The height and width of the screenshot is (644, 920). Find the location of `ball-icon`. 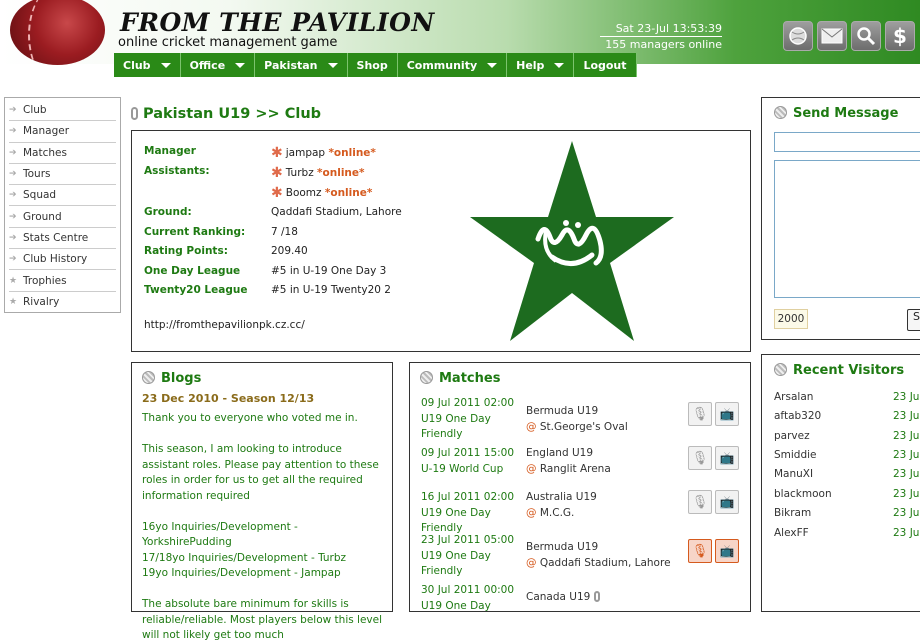

ball-icon is located at coordinates (798, 36).